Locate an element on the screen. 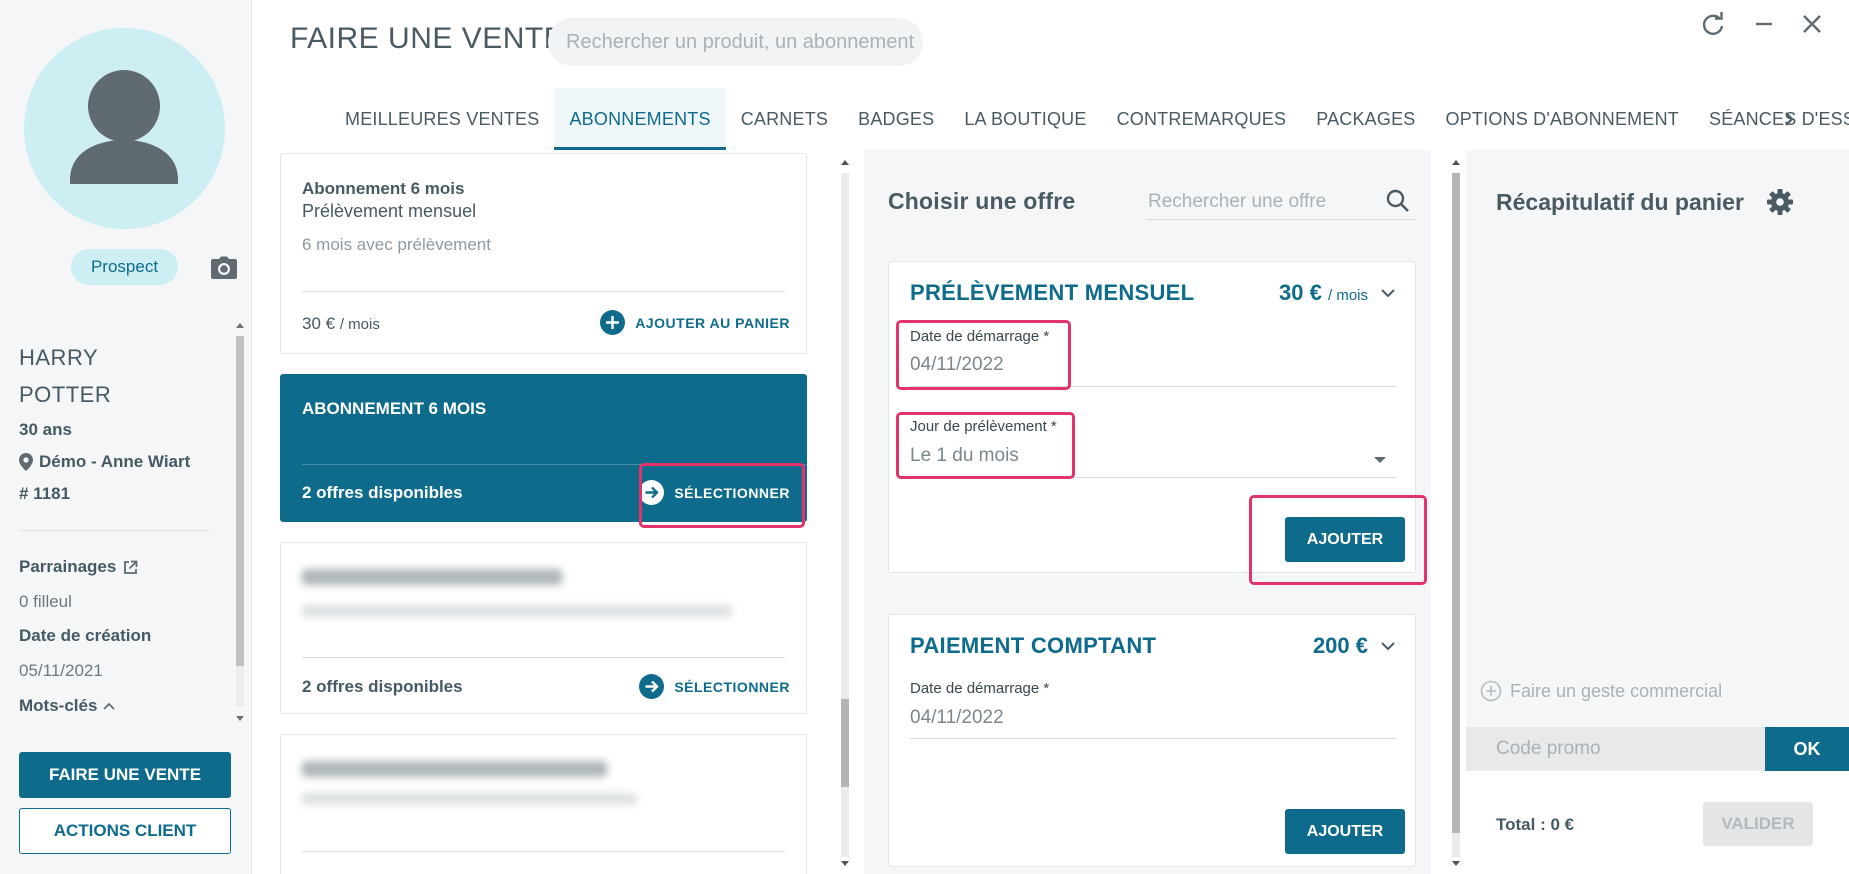 The image size is (1849, 874). promo-ok-button: OK is located at coordinates (1807, 749).